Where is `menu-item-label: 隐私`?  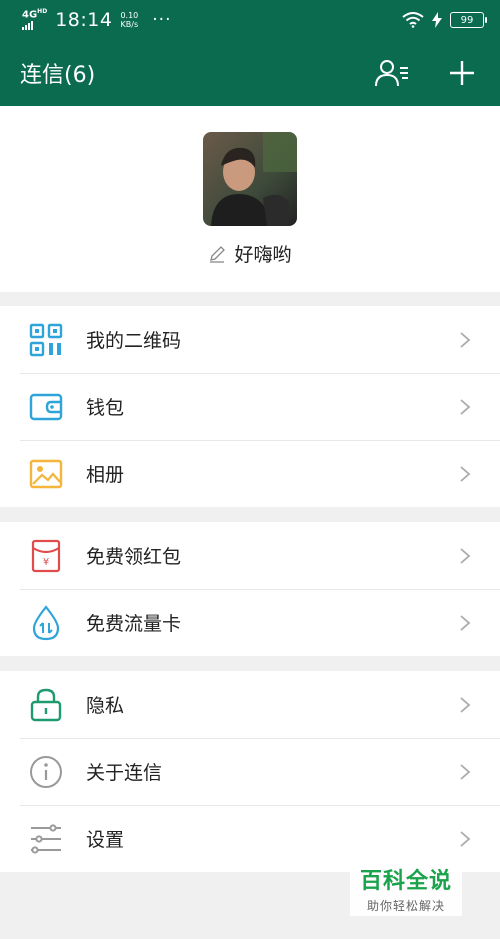
menu-item-label: 隐私 is located at coordinates (105, 706).